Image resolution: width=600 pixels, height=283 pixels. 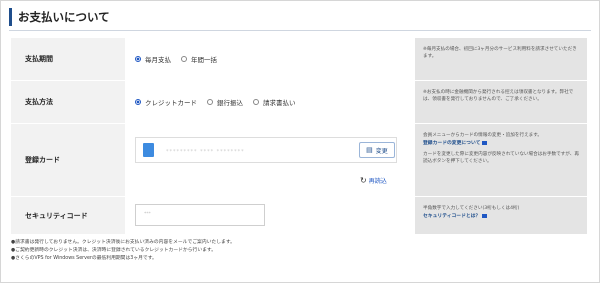 I want to click on radio-credit-card-label: クレジットカード, so click(x=171, y=103).